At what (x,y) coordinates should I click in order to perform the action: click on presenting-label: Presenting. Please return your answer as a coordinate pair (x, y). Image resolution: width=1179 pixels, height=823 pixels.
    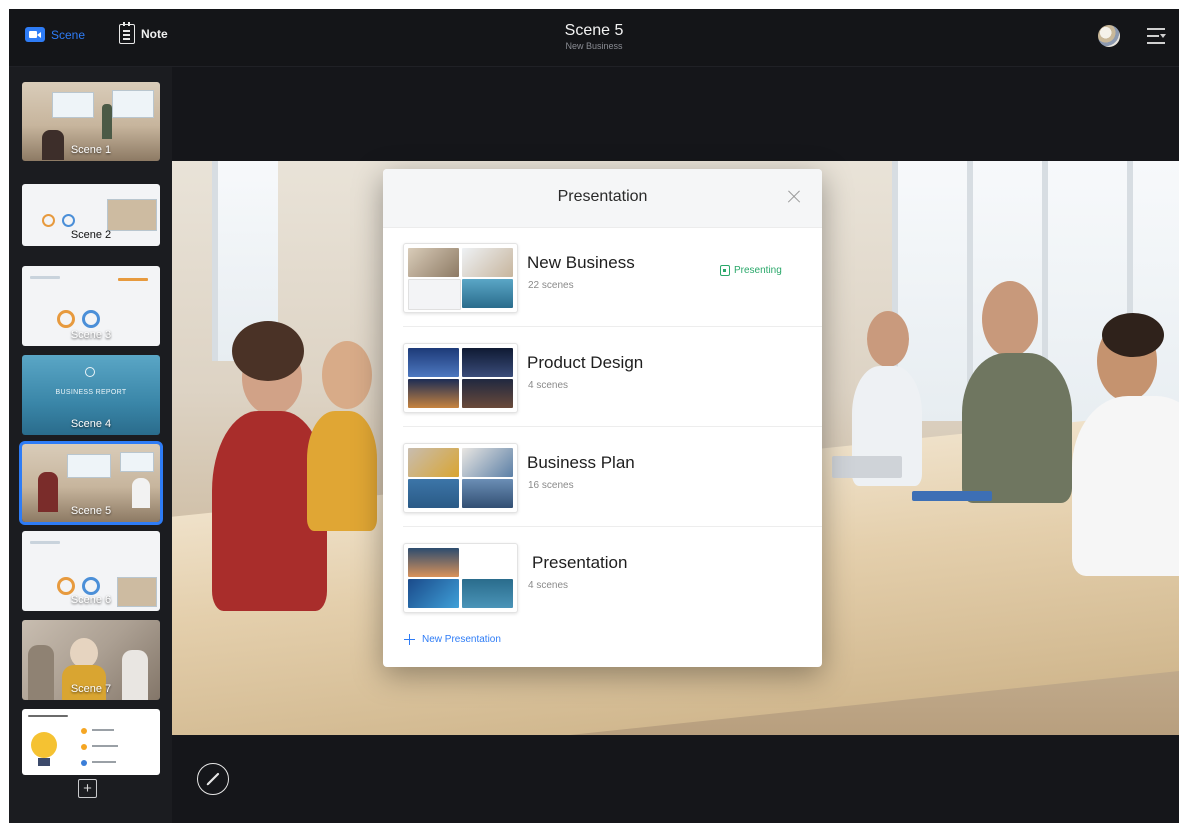
    Looking at the image, I should click on (758, 270).